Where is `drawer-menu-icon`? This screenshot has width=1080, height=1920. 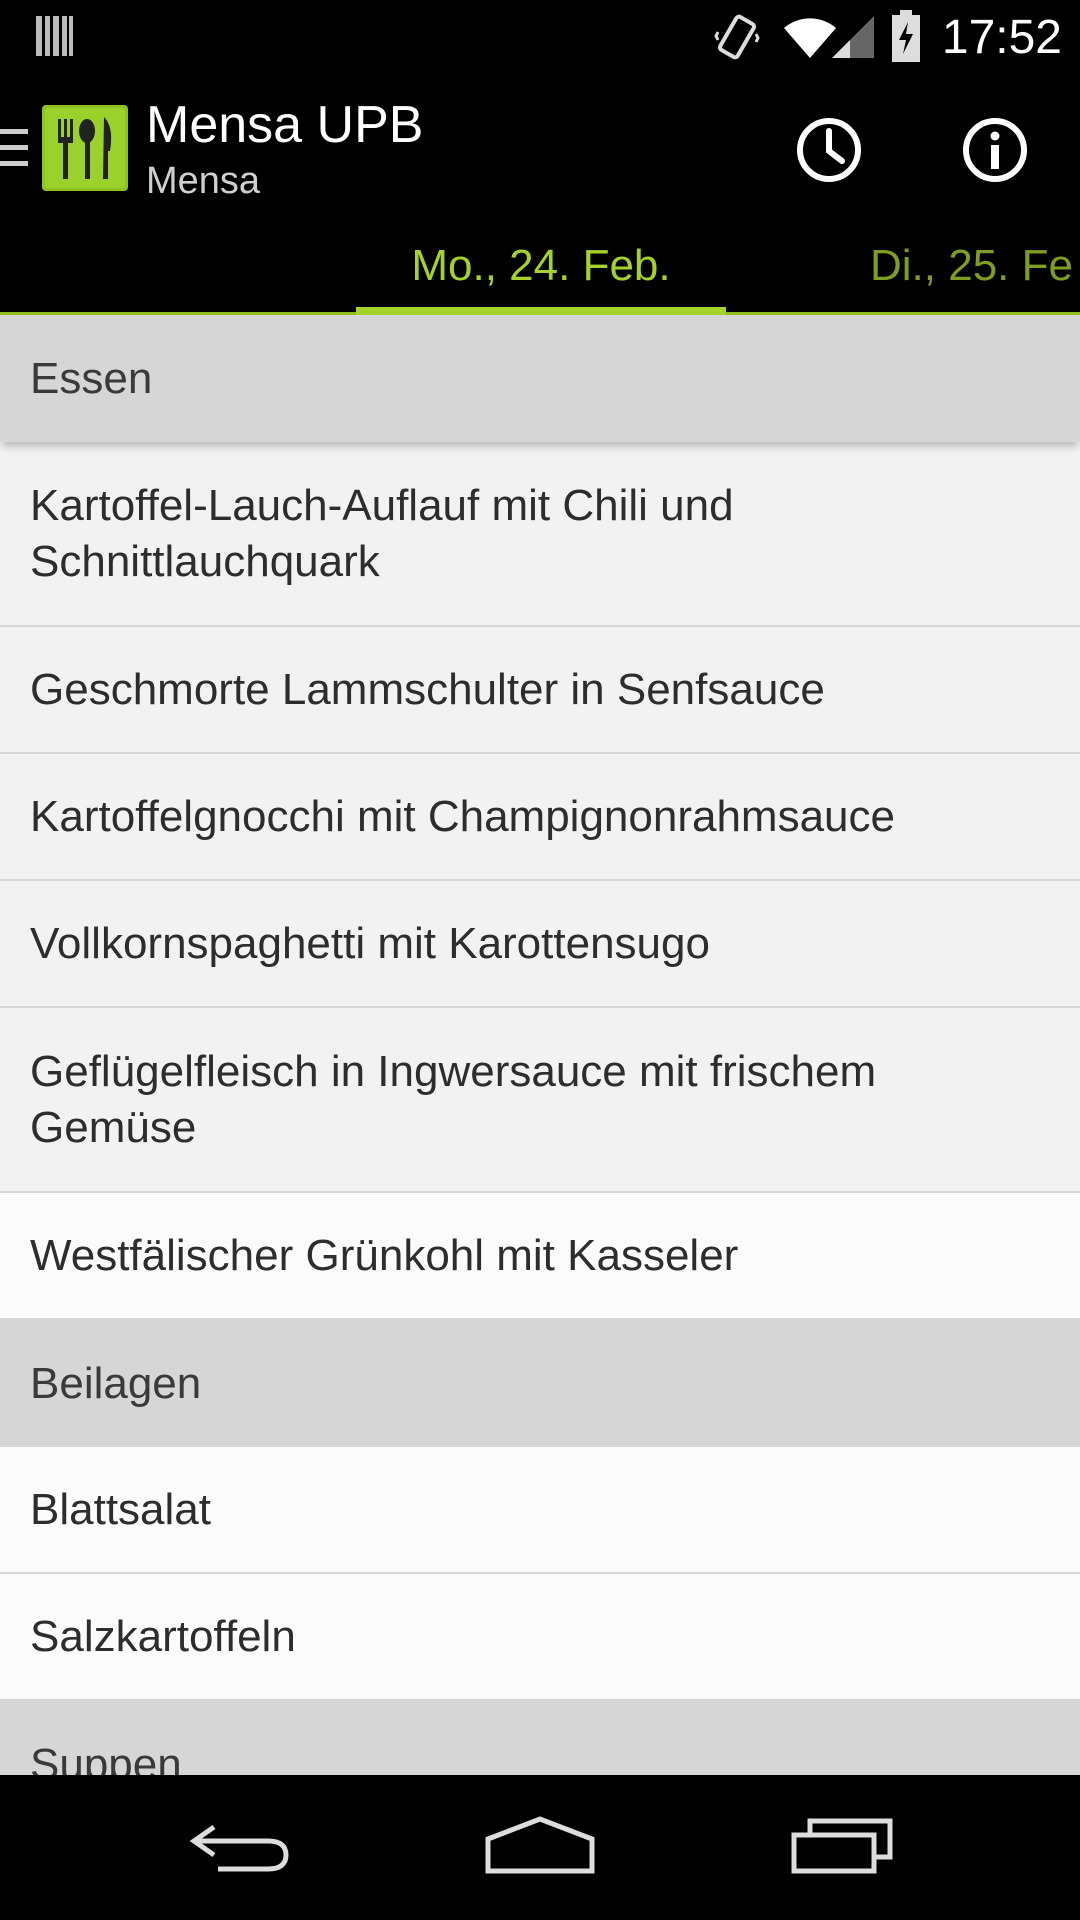
drawer-menu-icon is located at coordinates (15, 148).